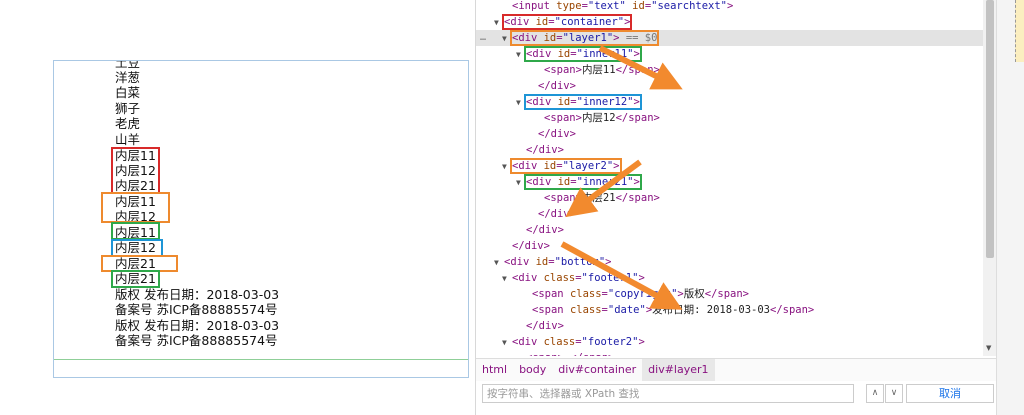  Describe the element at coordinates (668, 393) in the screenshot. I see `search-input: 按字符串、选择器或 XPath 查找` at that location.